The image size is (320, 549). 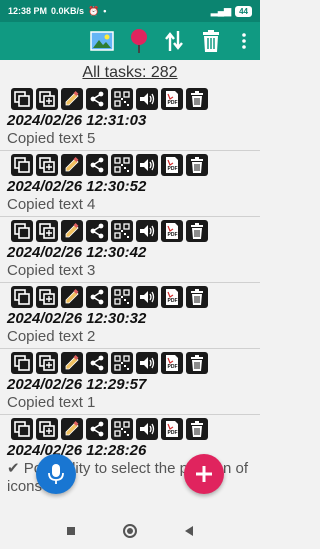 I want to click on entry-text: Copied text 4, so click(x=51, y=204).